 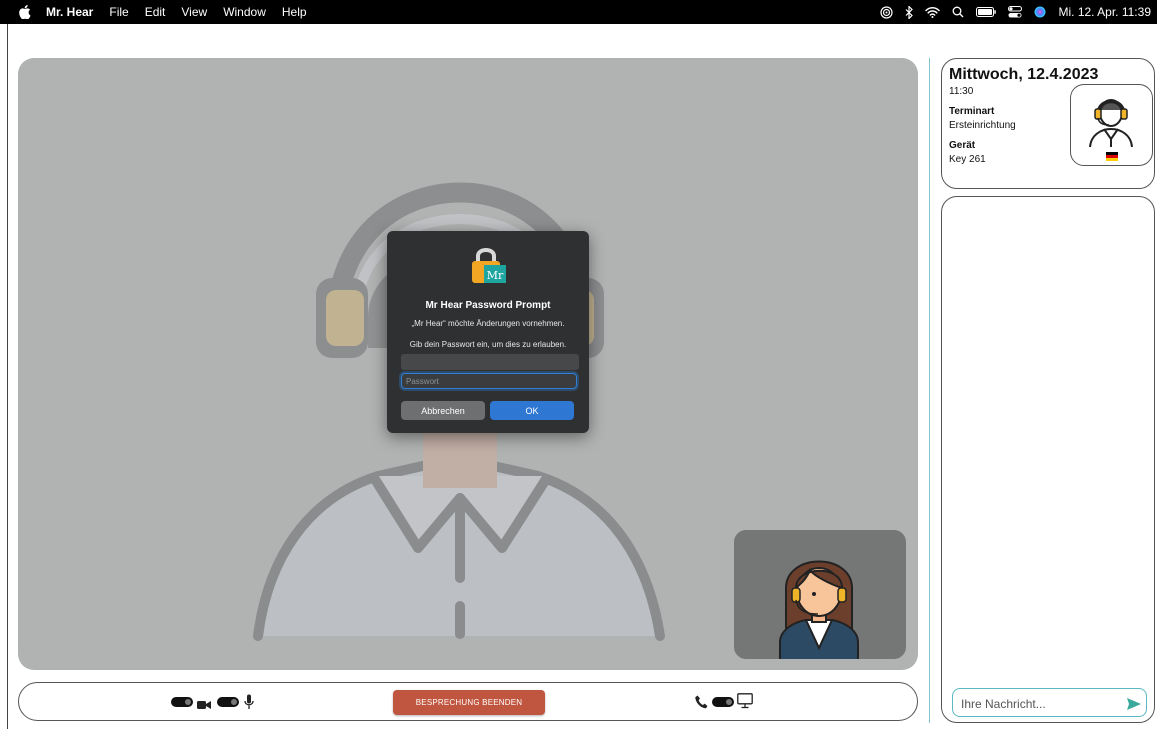 What do you see at coordinates (194, 12) in the screenshot?
I see `menu-view: View` at bounding box center [194, 12].